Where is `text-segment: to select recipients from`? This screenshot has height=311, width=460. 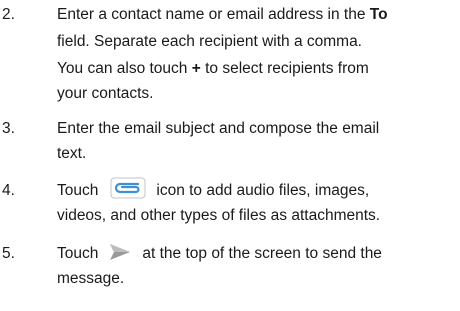 text-segment: to select recipients from is located at coordinates (284, 68).